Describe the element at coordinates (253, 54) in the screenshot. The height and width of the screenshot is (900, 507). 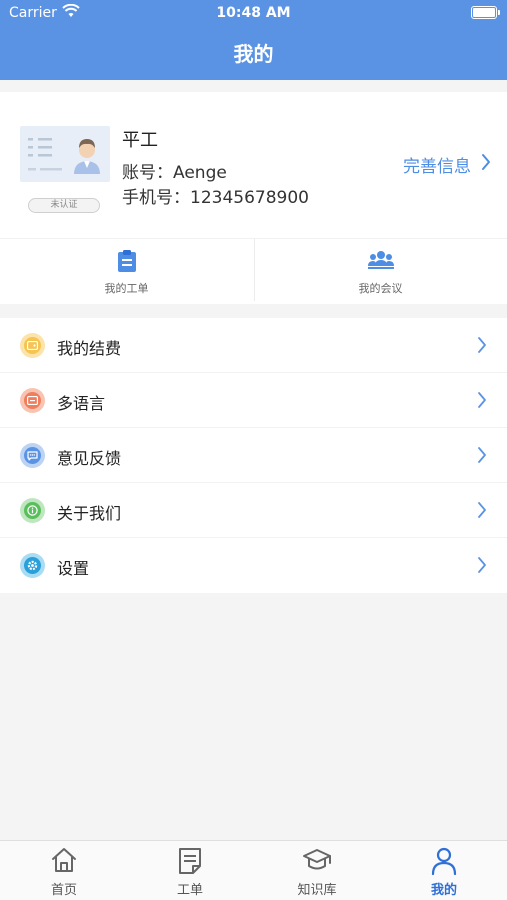
I see `page-title: 我的` at that location.